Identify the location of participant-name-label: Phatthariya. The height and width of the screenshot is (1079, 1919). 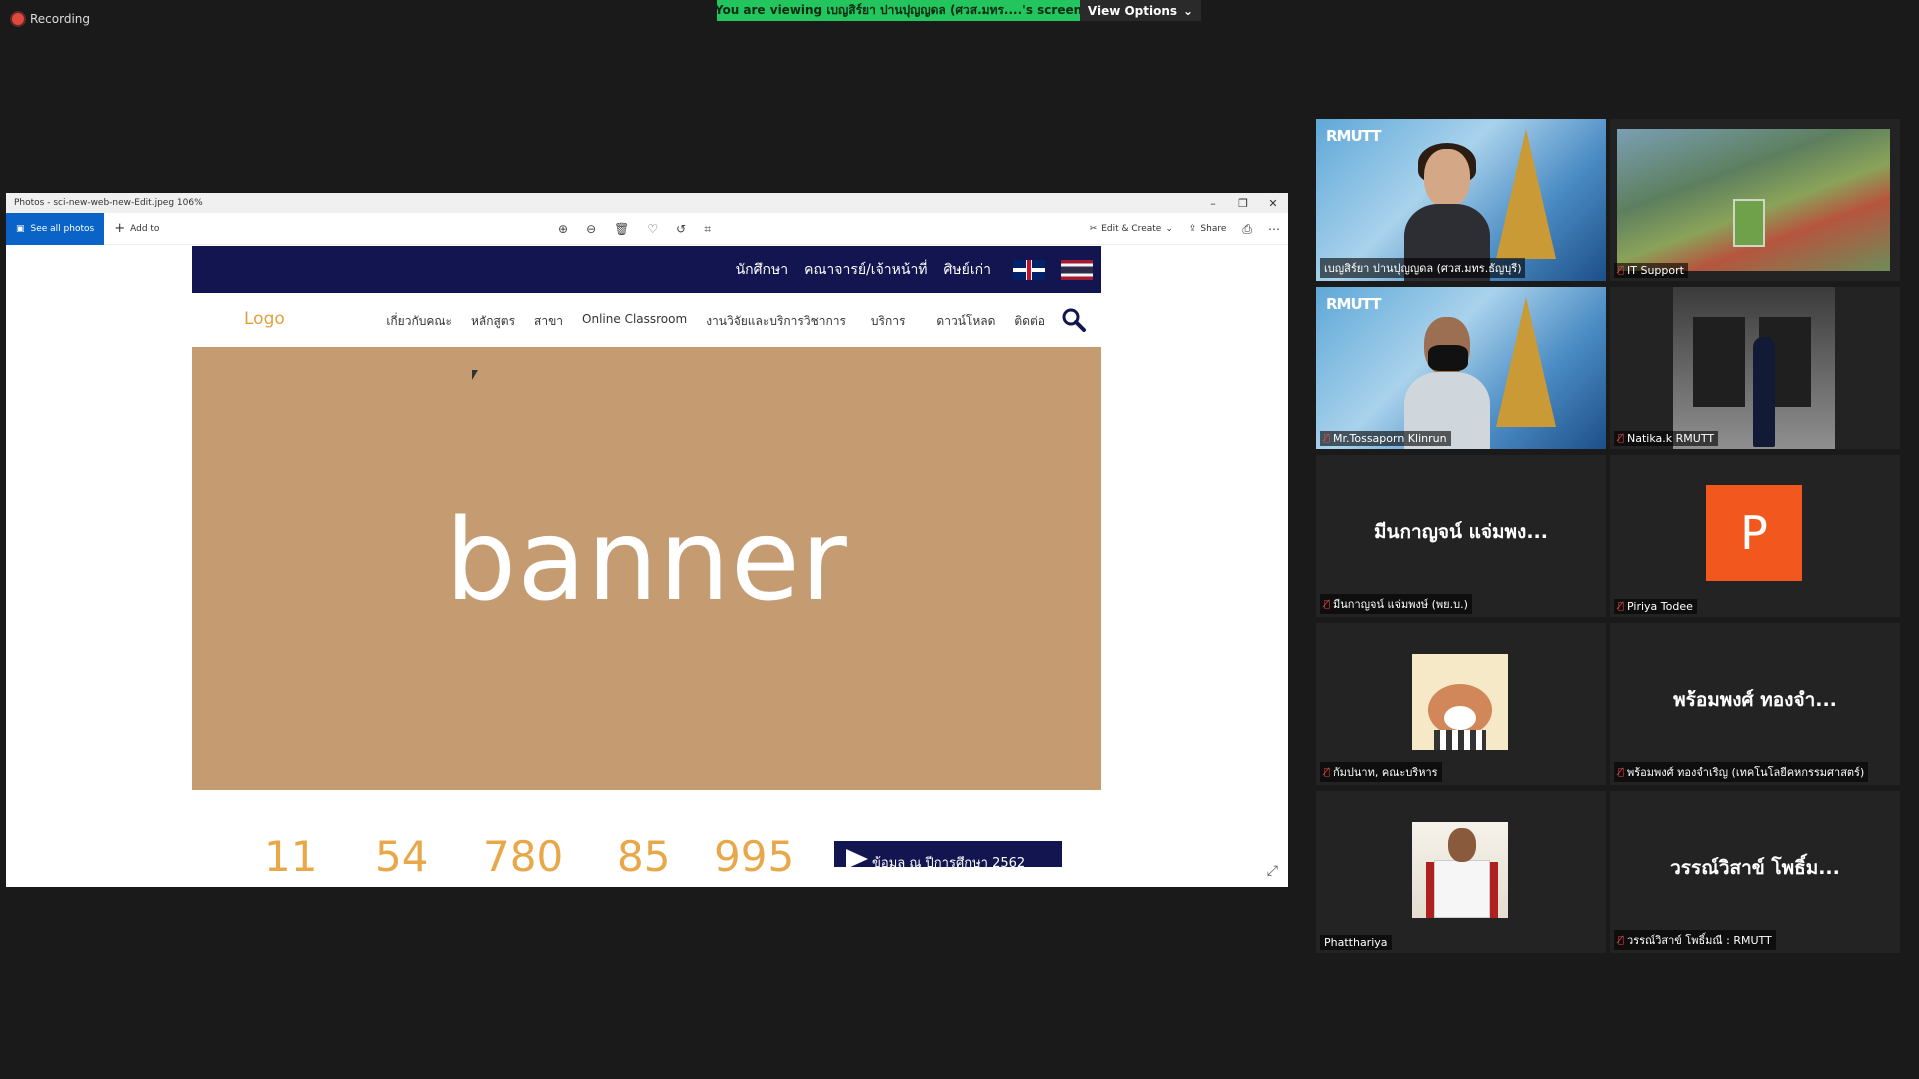
(1356, 942).